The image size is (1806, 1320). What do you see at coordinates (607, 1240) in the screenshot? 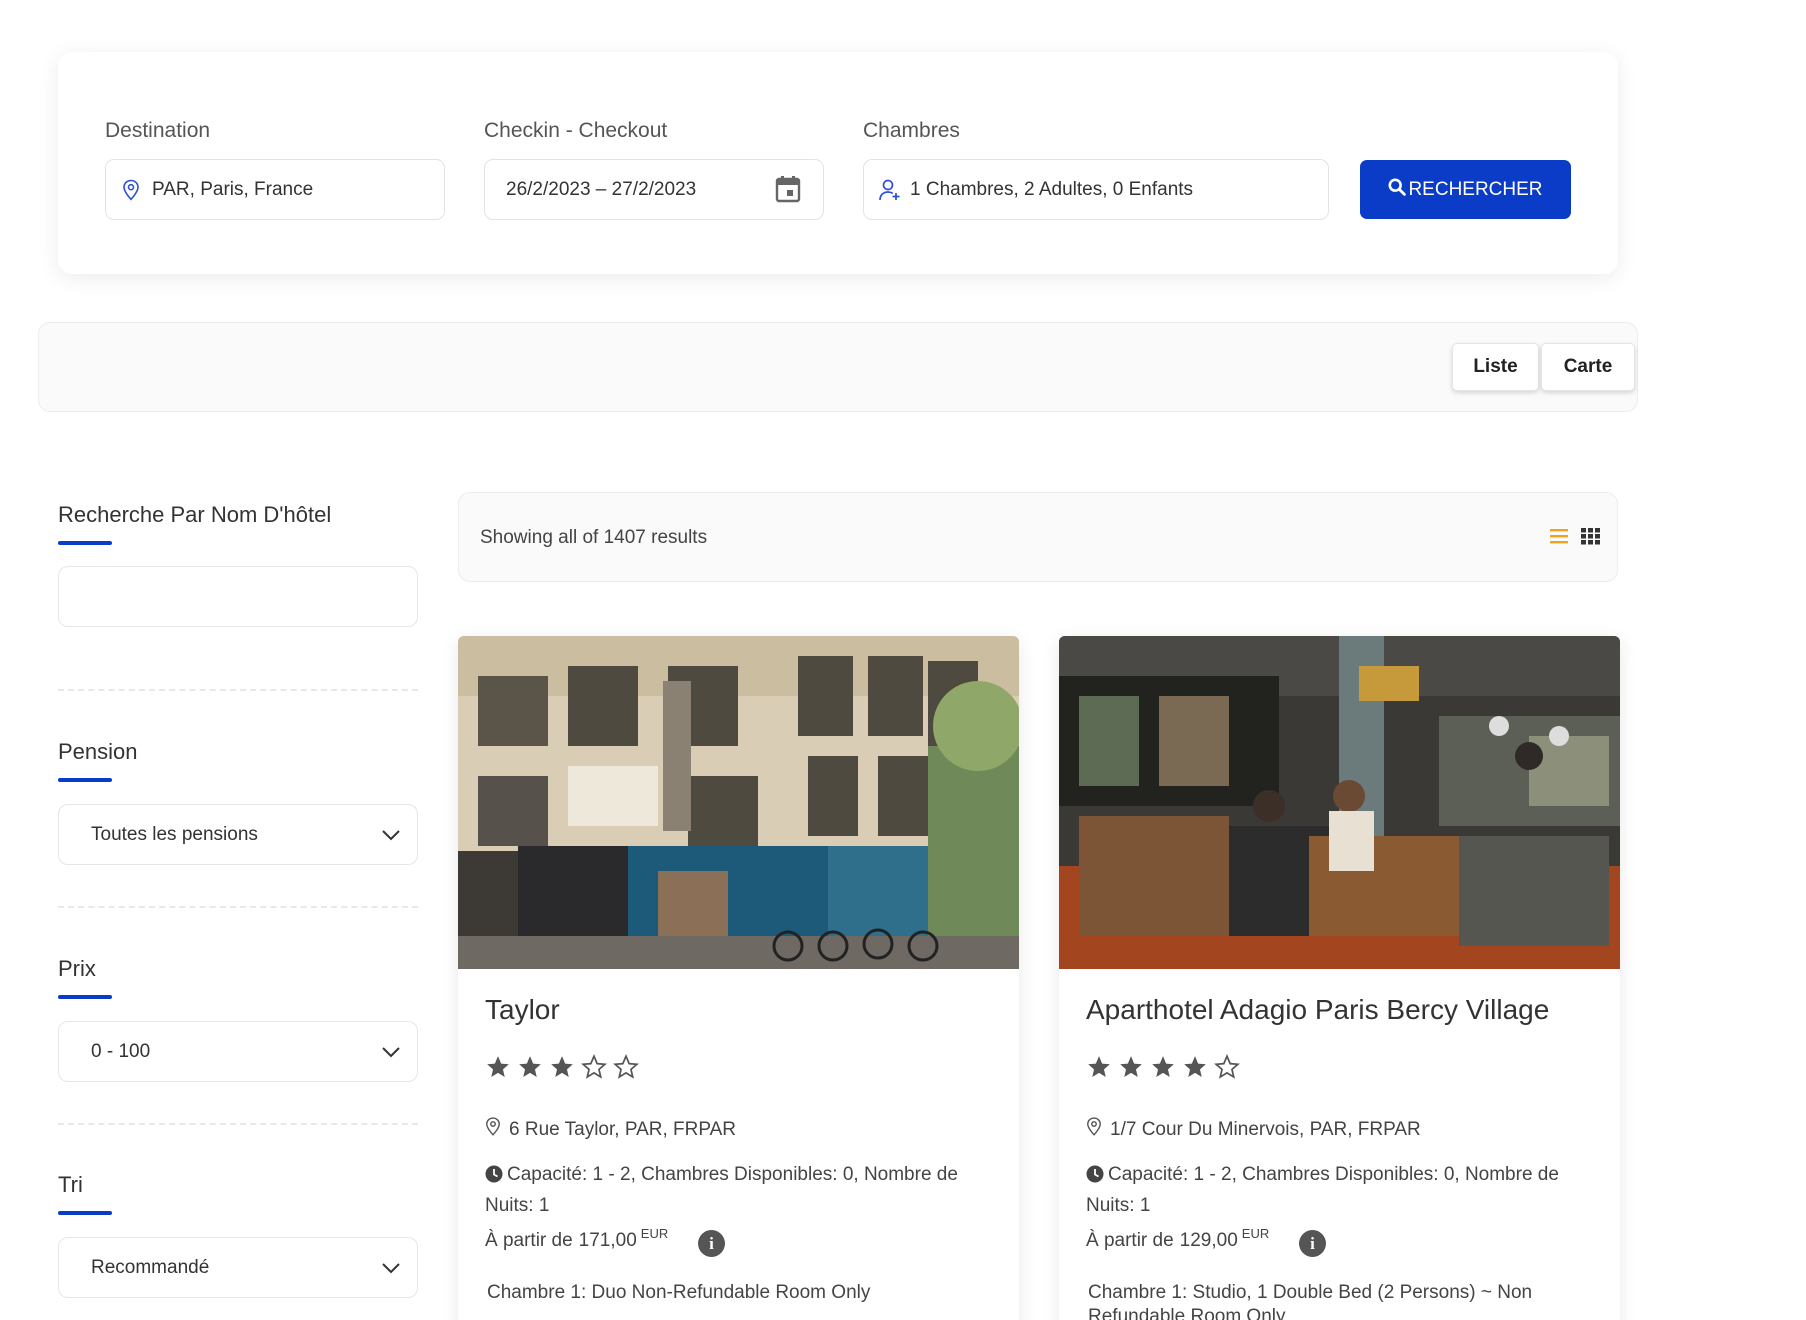
I see `price-value: 171,00` at bounding box center [607, 1240].